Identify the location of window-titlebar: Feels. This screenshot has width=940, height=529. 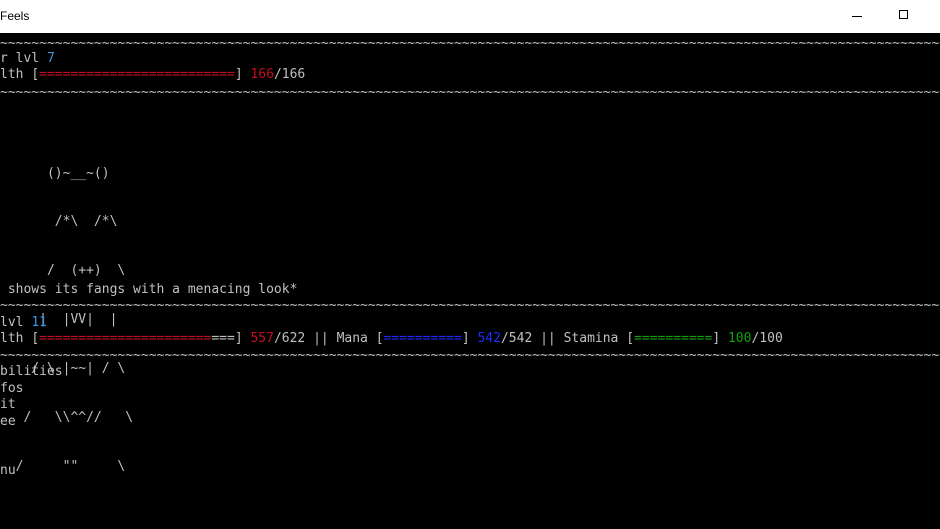
(470, 16).